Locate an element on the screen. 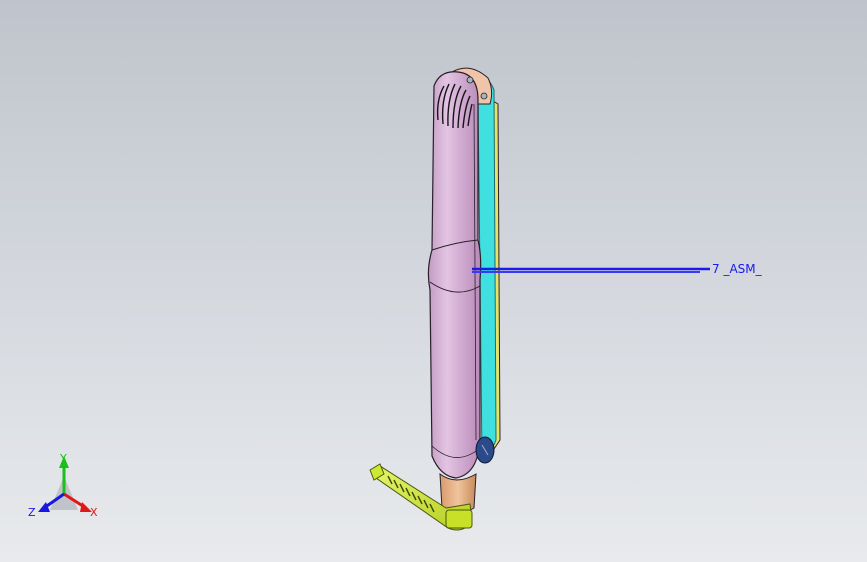 The height and width of the screenshot is (562, 867). cord-connector is located at coordinates (459, 519).